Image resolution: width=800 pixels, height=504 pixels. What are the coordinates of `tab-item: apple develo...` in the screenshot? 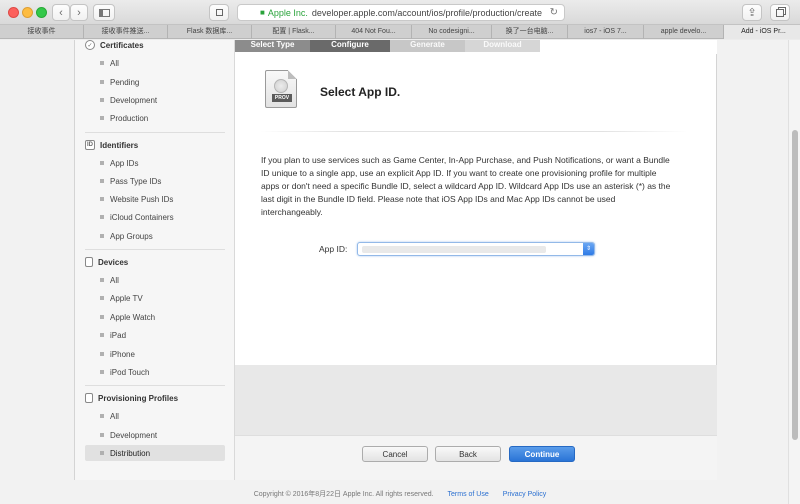 It's located at (684, 32).